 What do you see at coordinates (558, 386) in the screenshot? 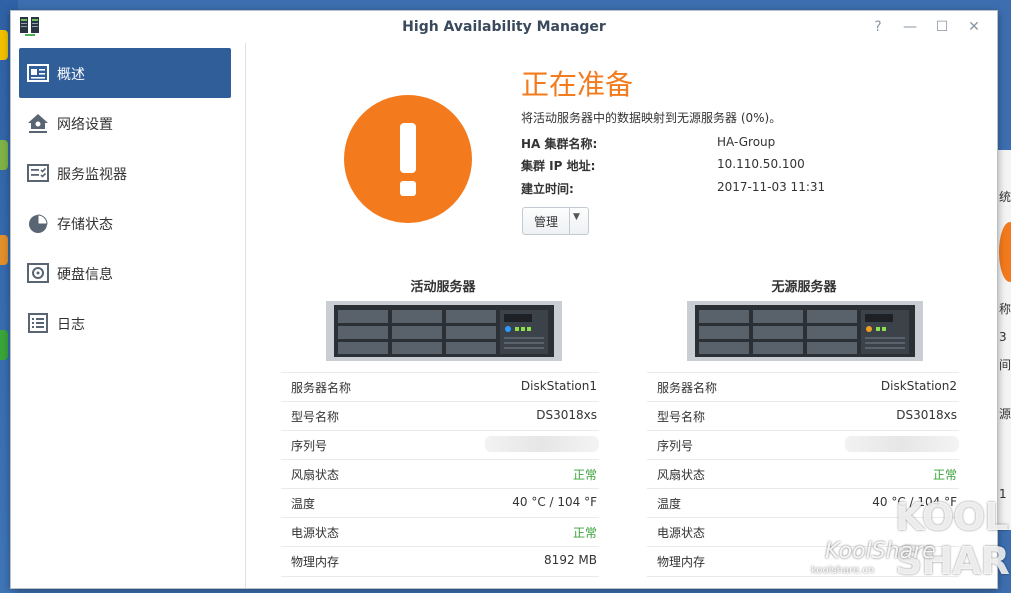
I see `row-value: DiskStation1` at bounding box center [558, 386].